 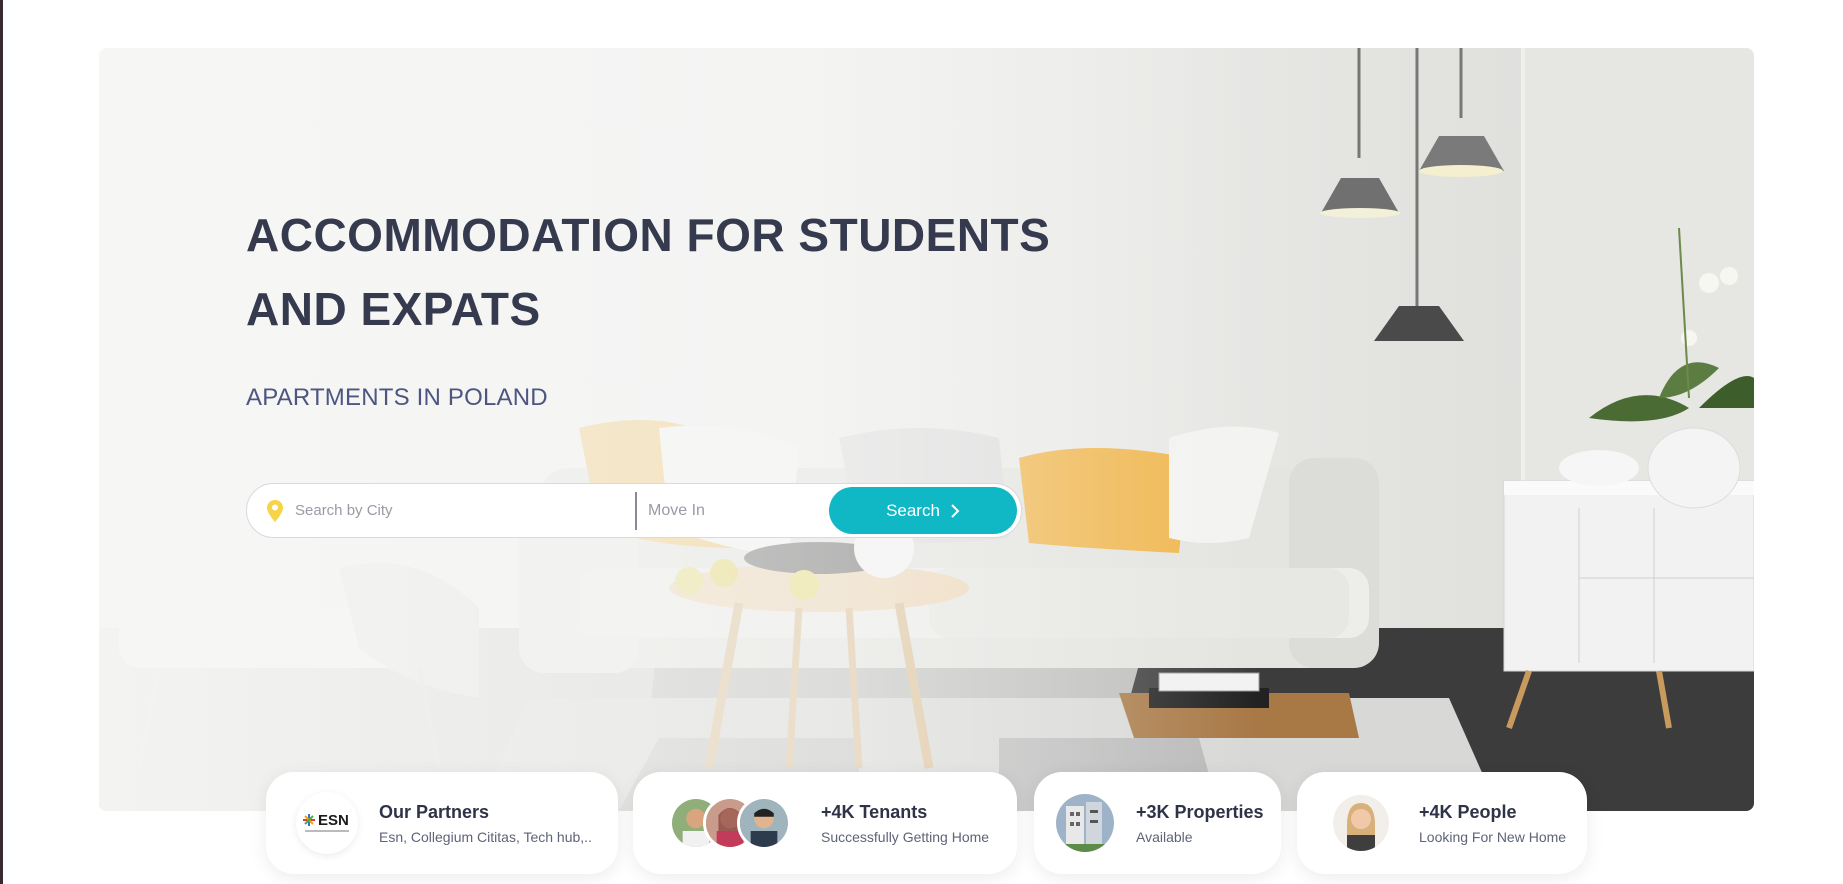 What do you see at coordinates (333, 820) in the screenshot?
I see `esn-logo-text: ESN` at bounding box center [333, 820].